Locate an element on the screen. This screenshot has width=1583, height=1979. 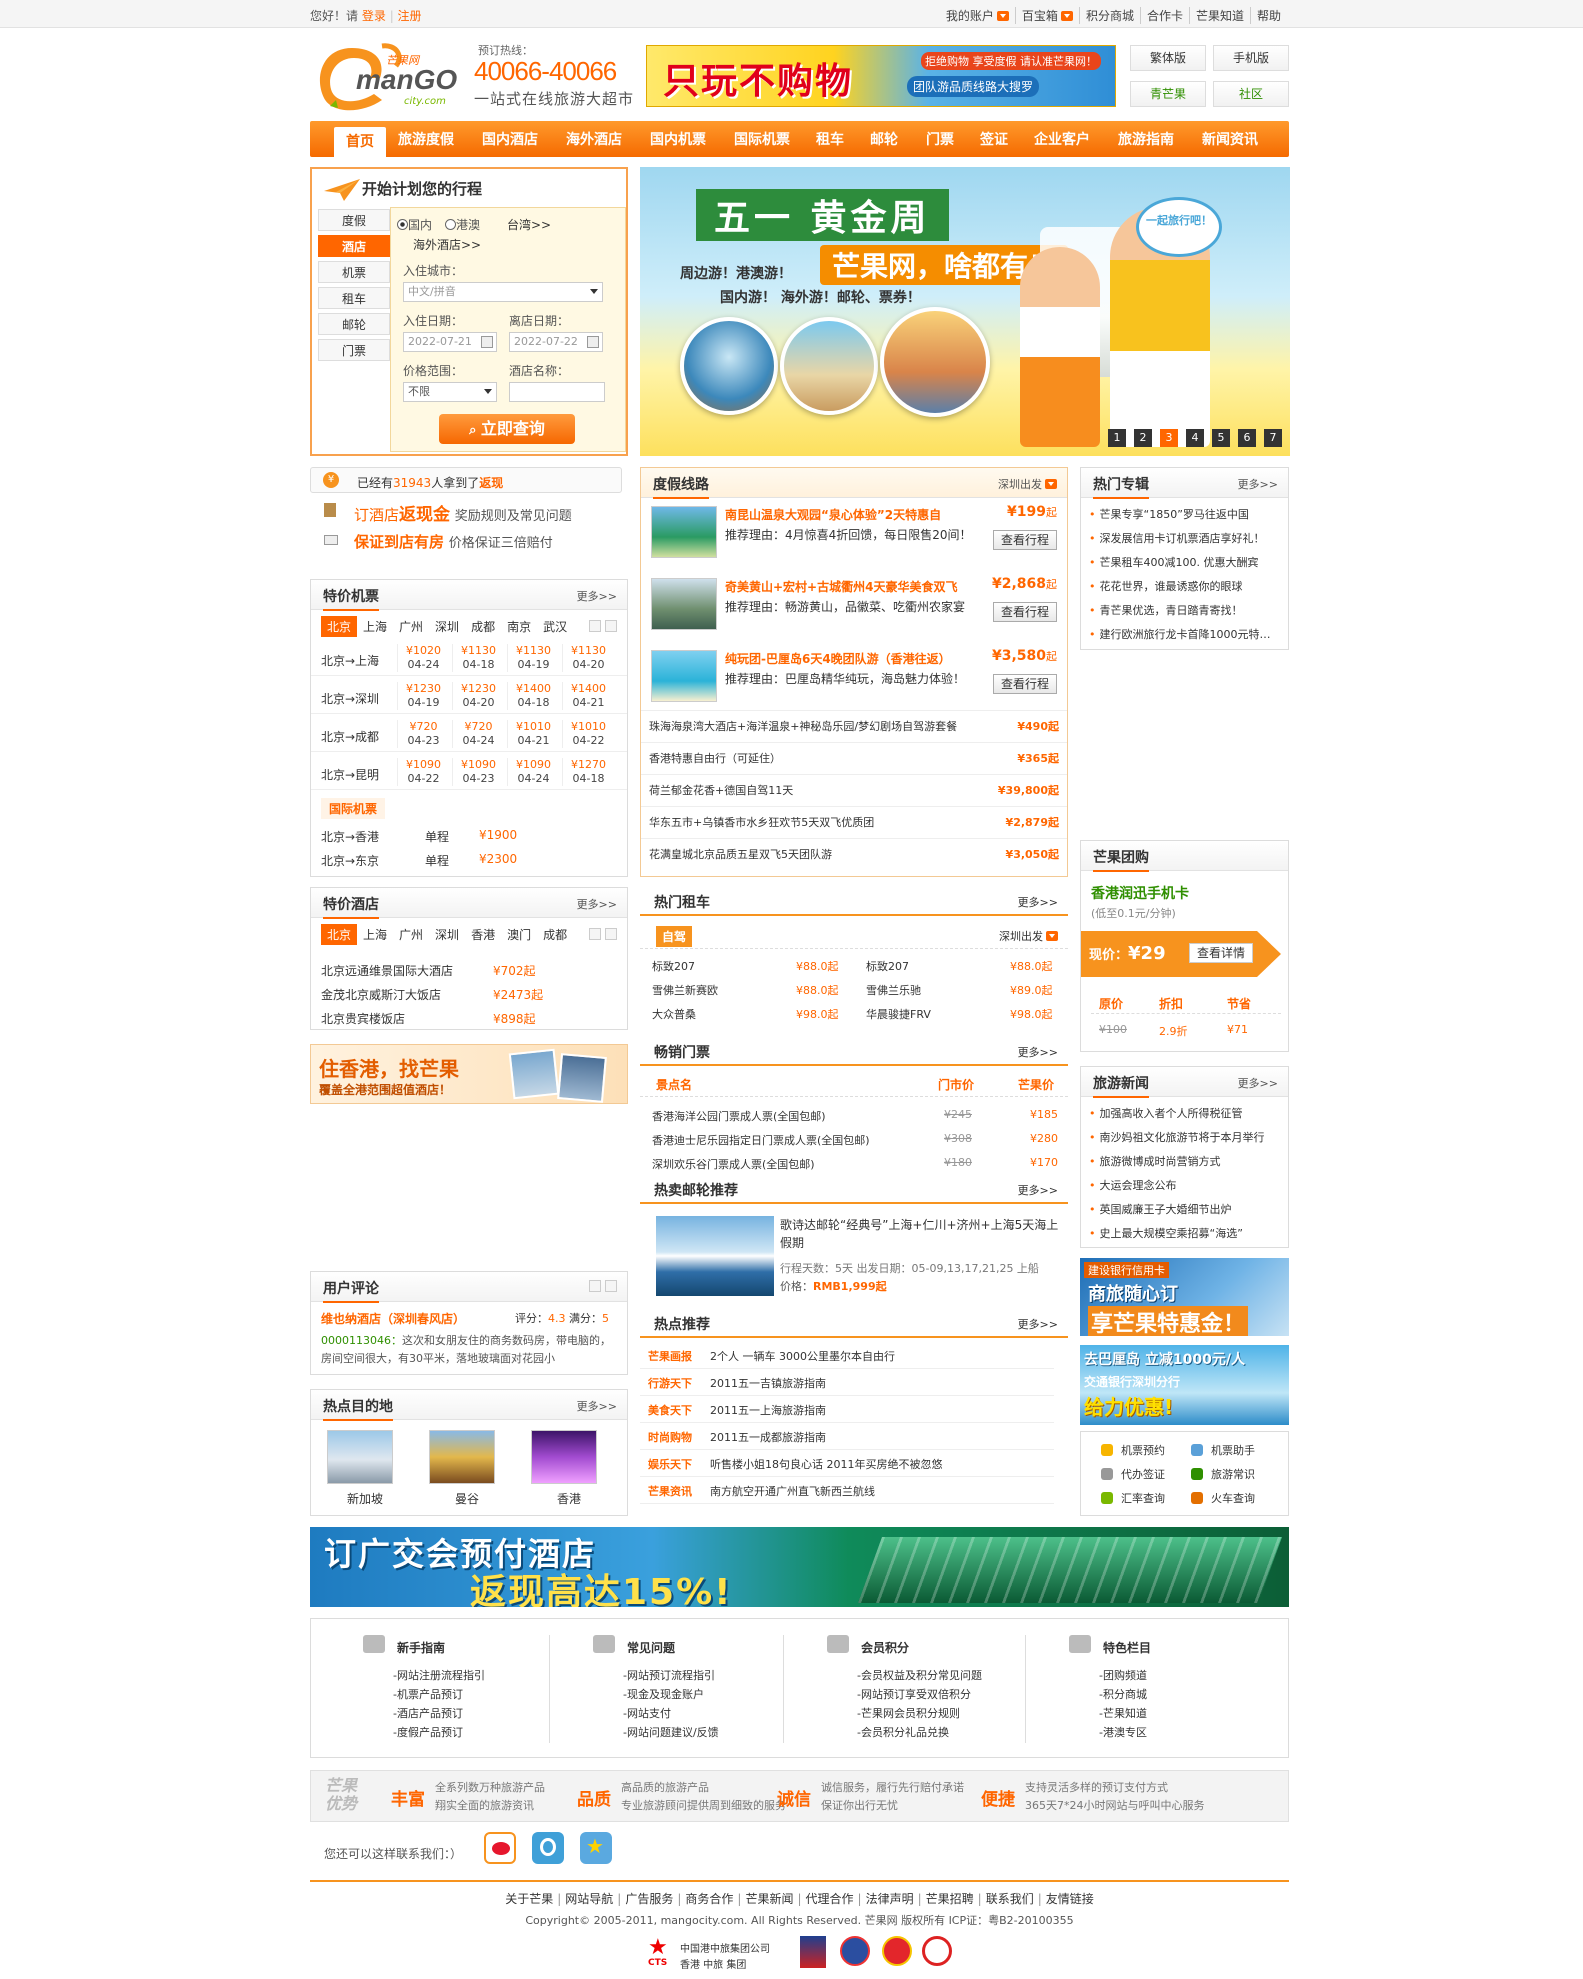
search-tab-ticket: 门票 is located at coordinates (354, 350).